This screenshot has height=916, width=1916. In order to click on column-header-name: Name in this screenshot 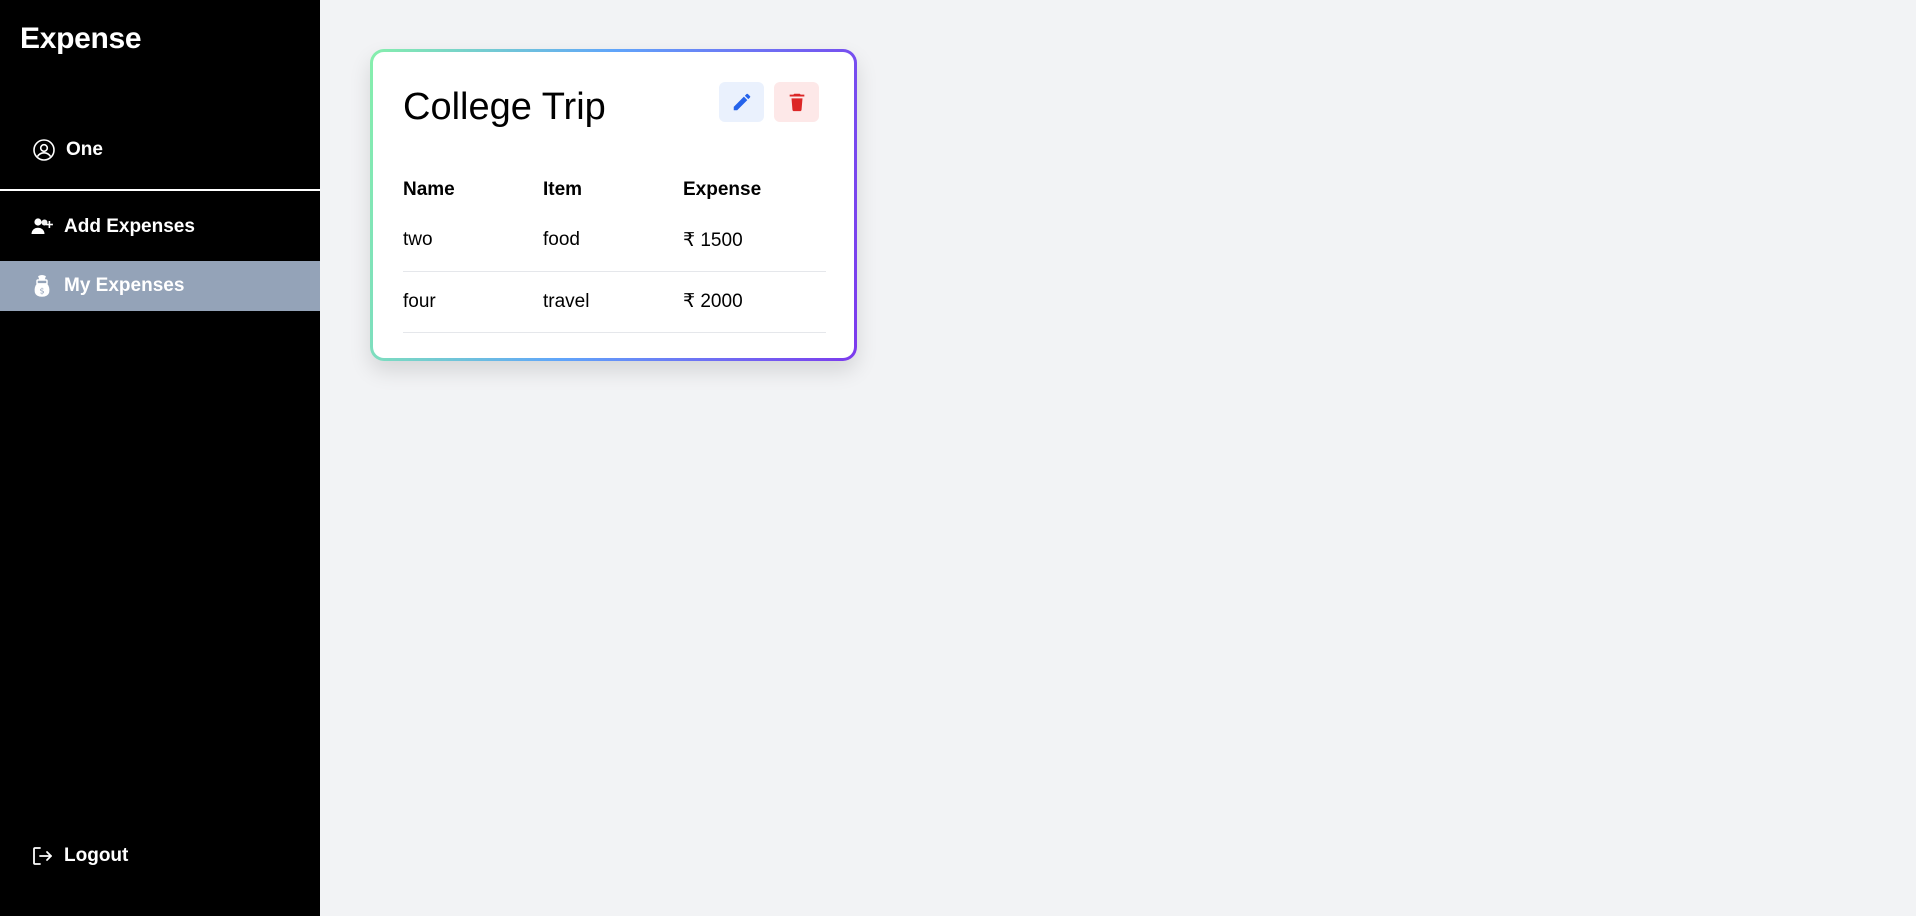, I will do `click(429, 189)`.